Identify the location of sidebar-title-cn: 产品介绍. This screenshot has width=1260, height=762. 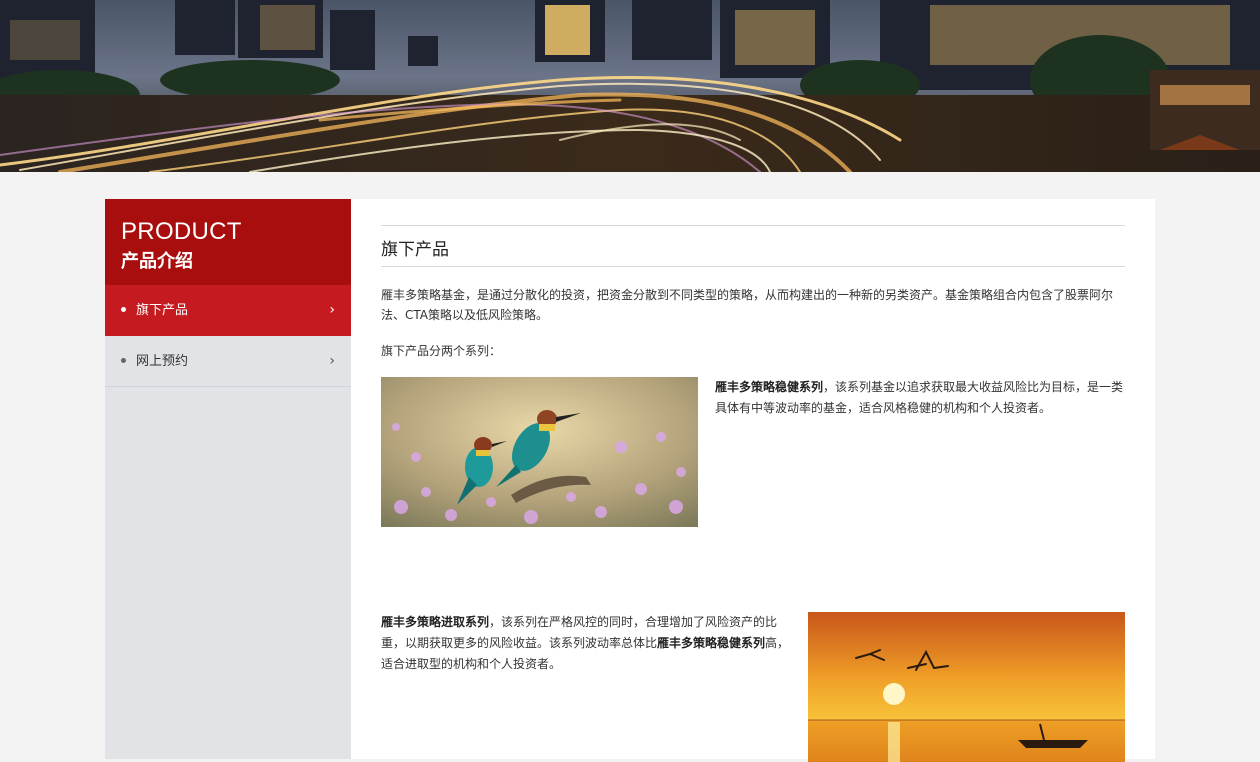
(157, 261).